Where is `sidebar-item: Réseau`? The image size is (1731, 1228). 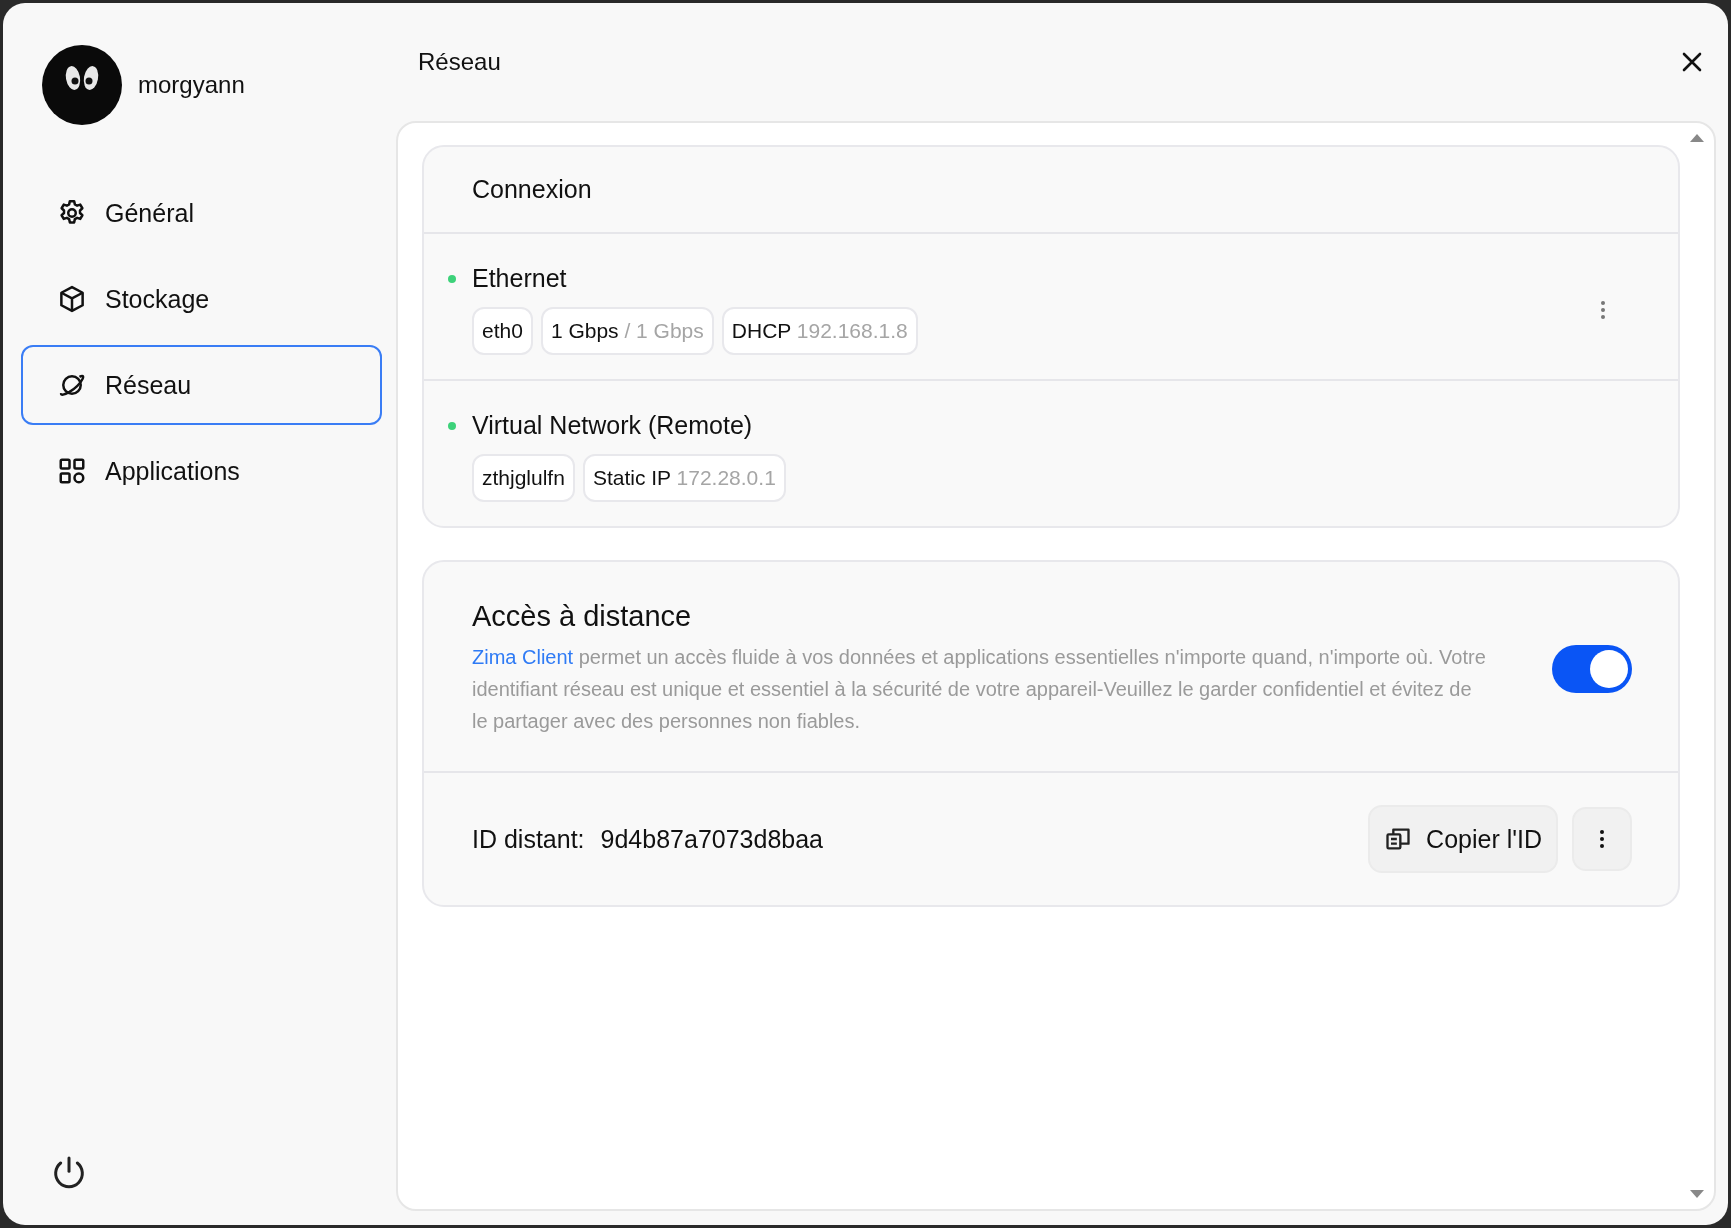 sidebar-item: Réseau is located at coordinates (201, 385).